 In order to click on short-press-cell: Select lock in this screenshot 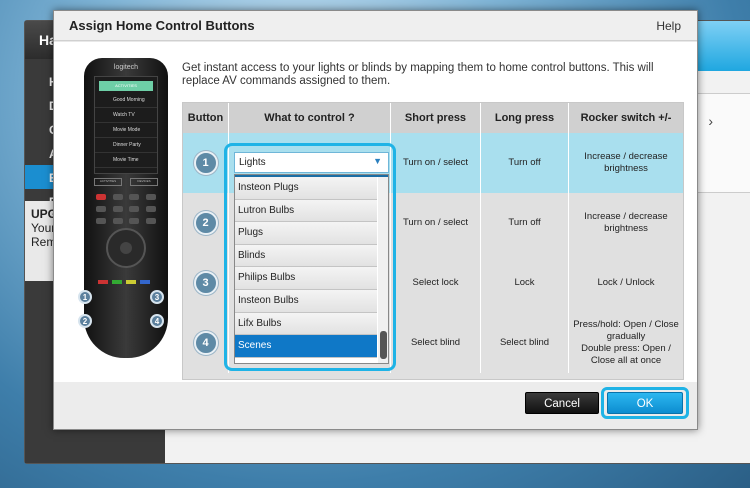, I will do `click(436, 283)`.